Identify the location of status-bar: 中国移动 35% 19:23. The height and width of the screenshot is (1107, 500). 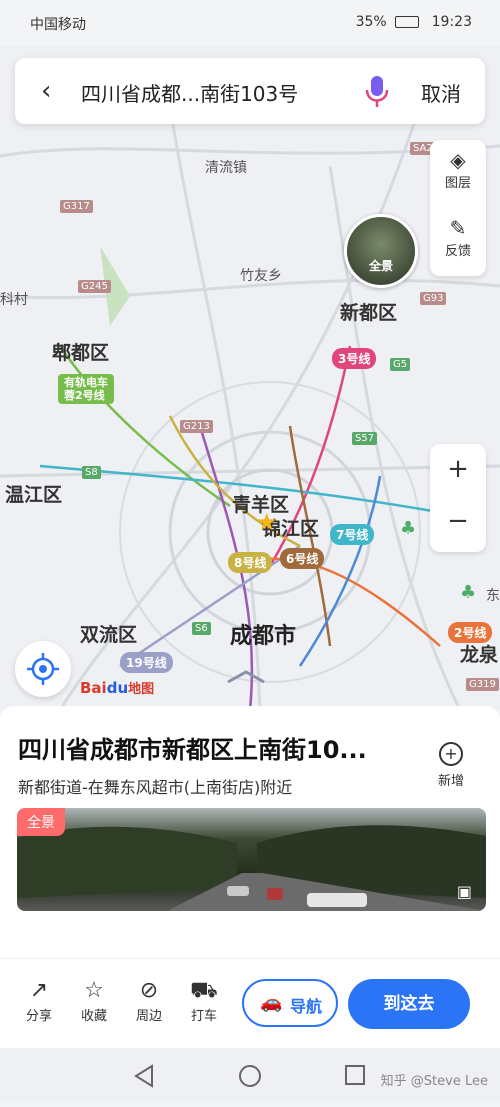
(250, 23).